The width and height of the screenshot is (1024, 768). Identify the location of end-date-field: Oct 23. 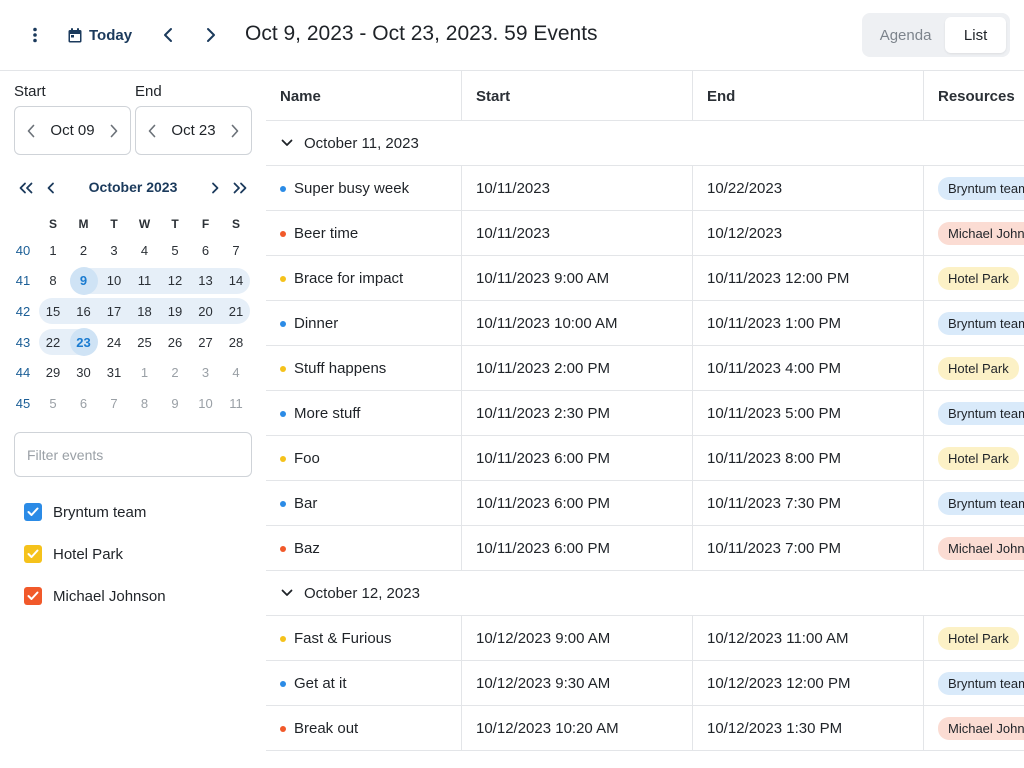
(193, 130).